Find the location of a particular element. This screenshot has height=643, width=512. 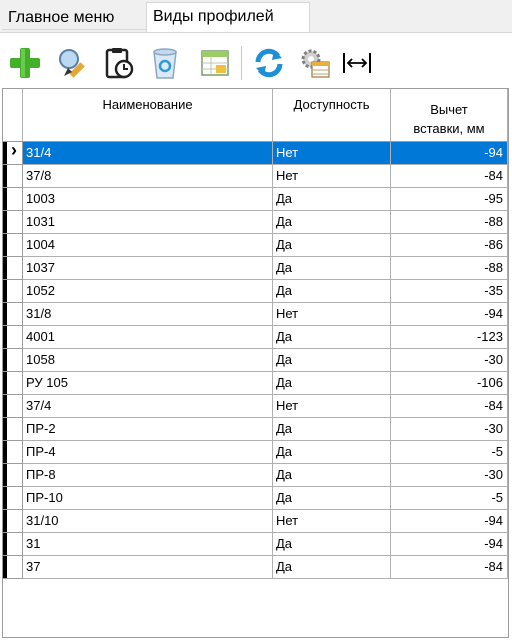

cell-name: ПР-10 is located at coordinates (148, 498).